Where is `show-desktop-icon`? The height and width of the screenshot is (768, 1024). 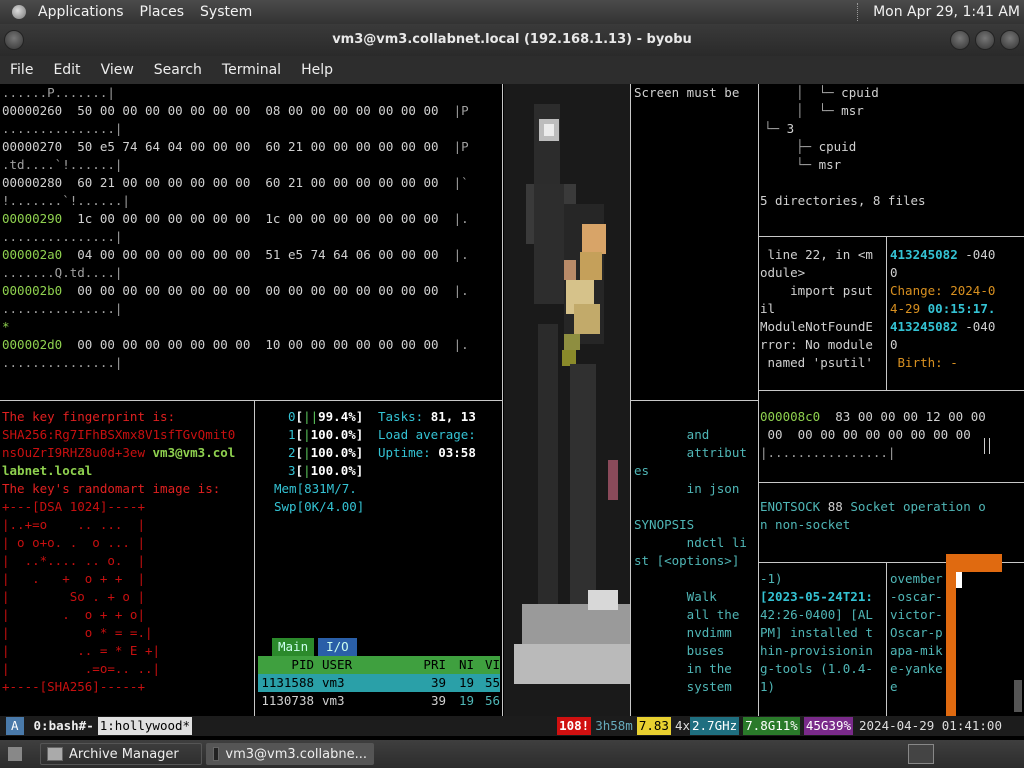 show-desktop-icon is located at coordinates (15, 754).